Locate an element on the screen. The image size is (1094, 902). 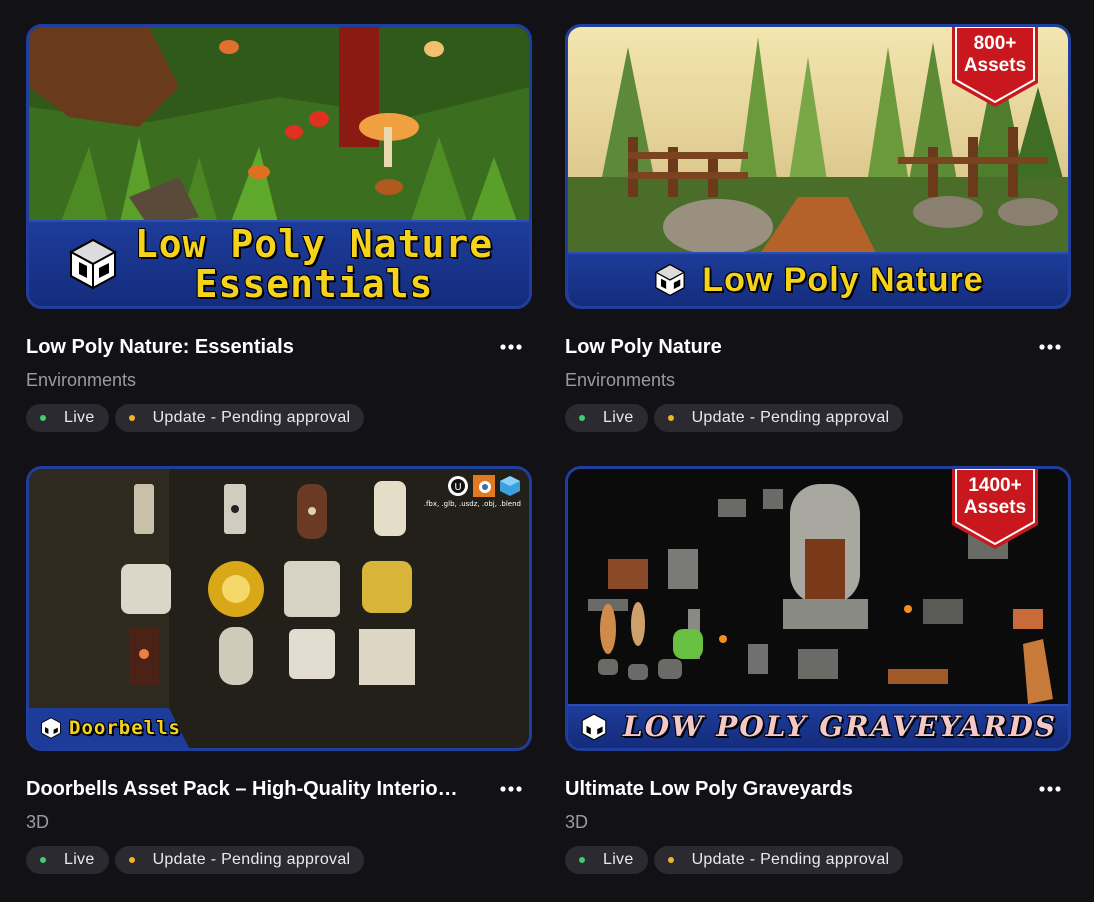
unreal-engine-icon: U is located at coordinates (458, 486).